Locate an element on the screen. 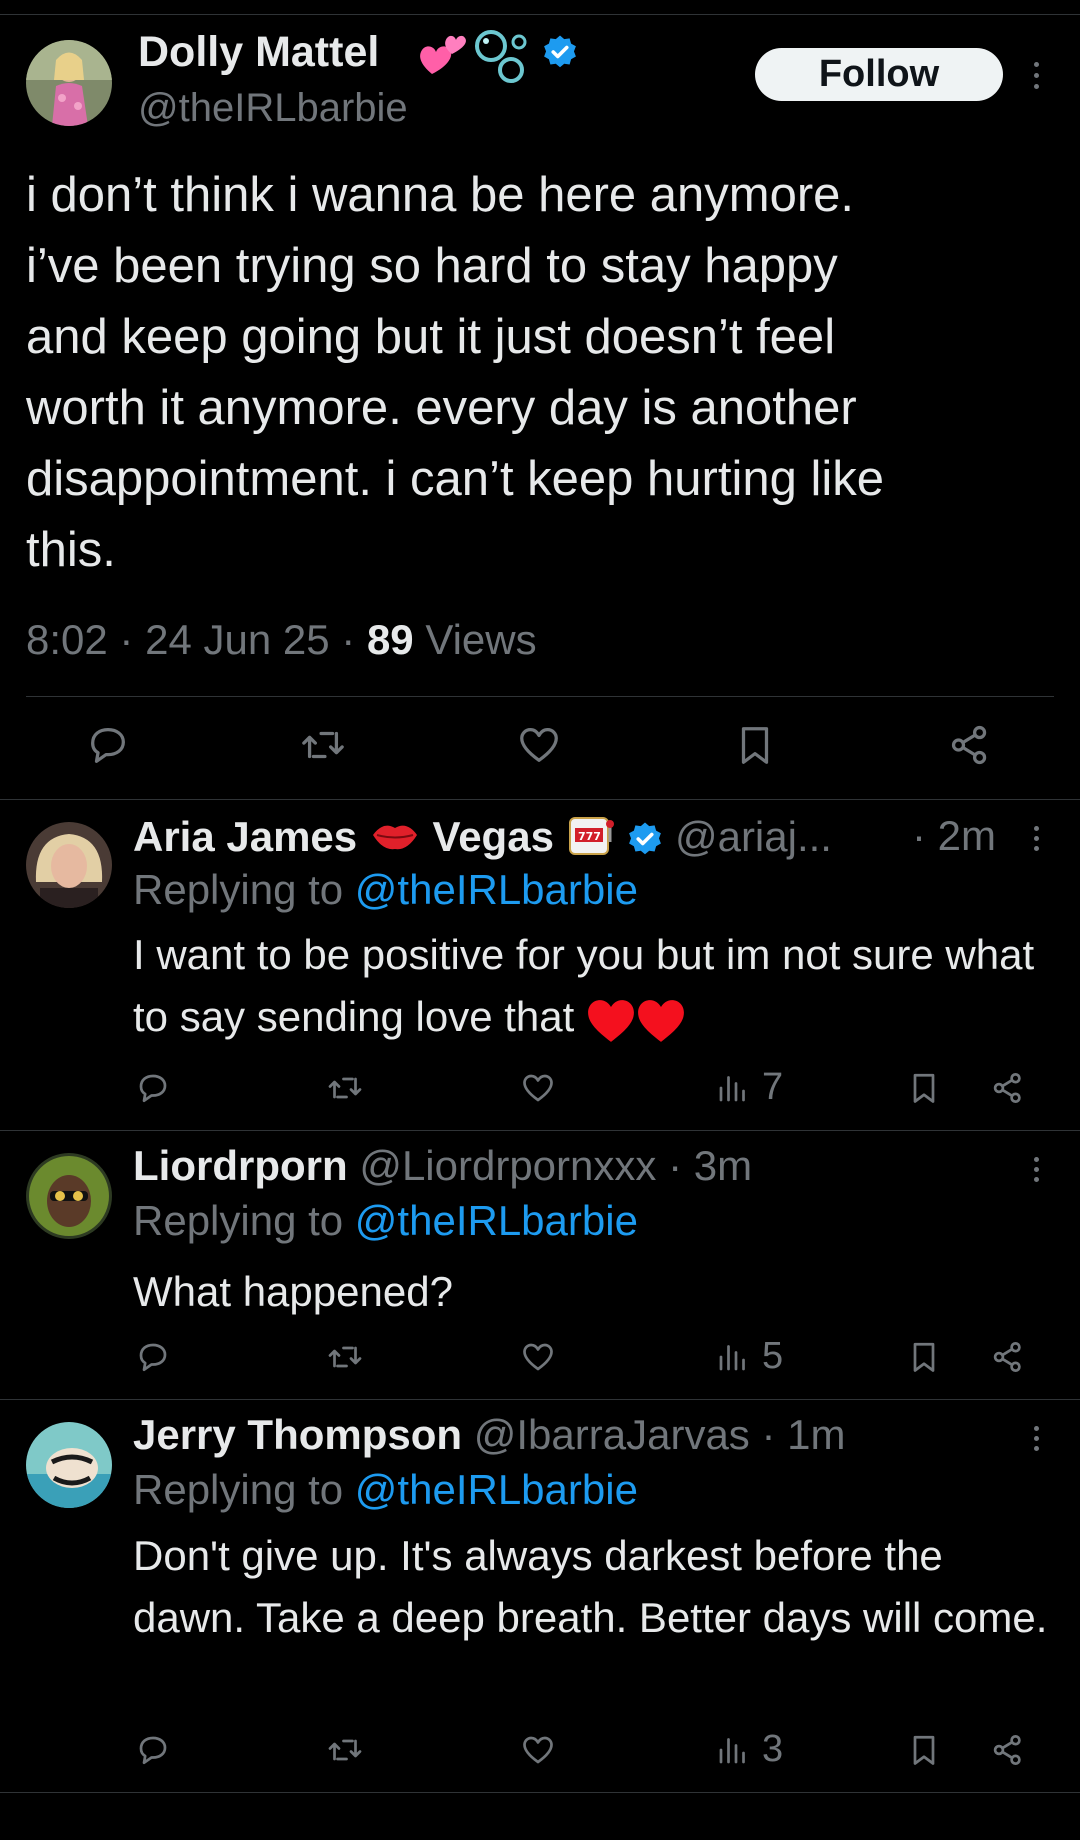  tweet-actions is located at coordinates (540, 748).